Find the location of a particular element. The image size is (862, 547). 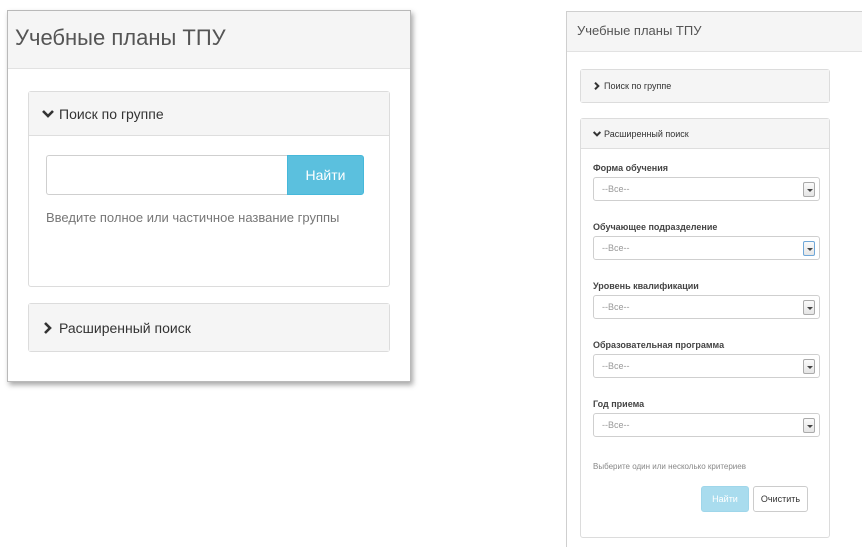

field-department: Обучающее подразделение --Все-- is located at coordinates (706, 241).